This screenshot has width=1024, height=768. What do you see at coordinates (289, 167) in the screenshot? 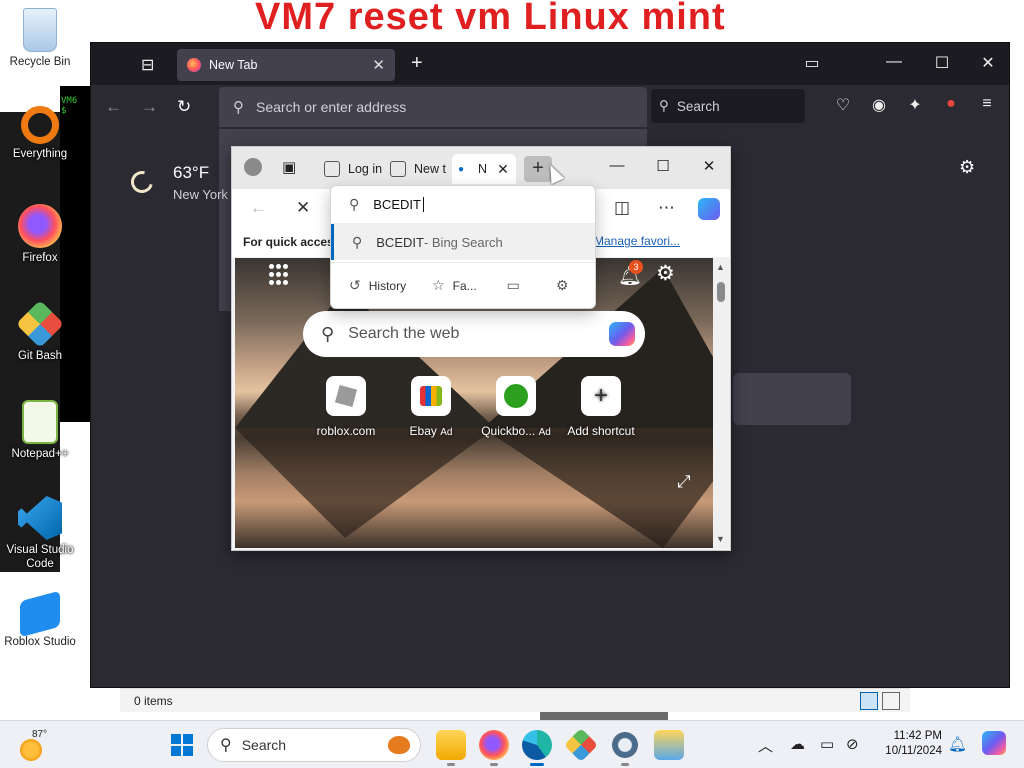
I see `tab-actions-icon: ▣` at bounding box center [289, 167].